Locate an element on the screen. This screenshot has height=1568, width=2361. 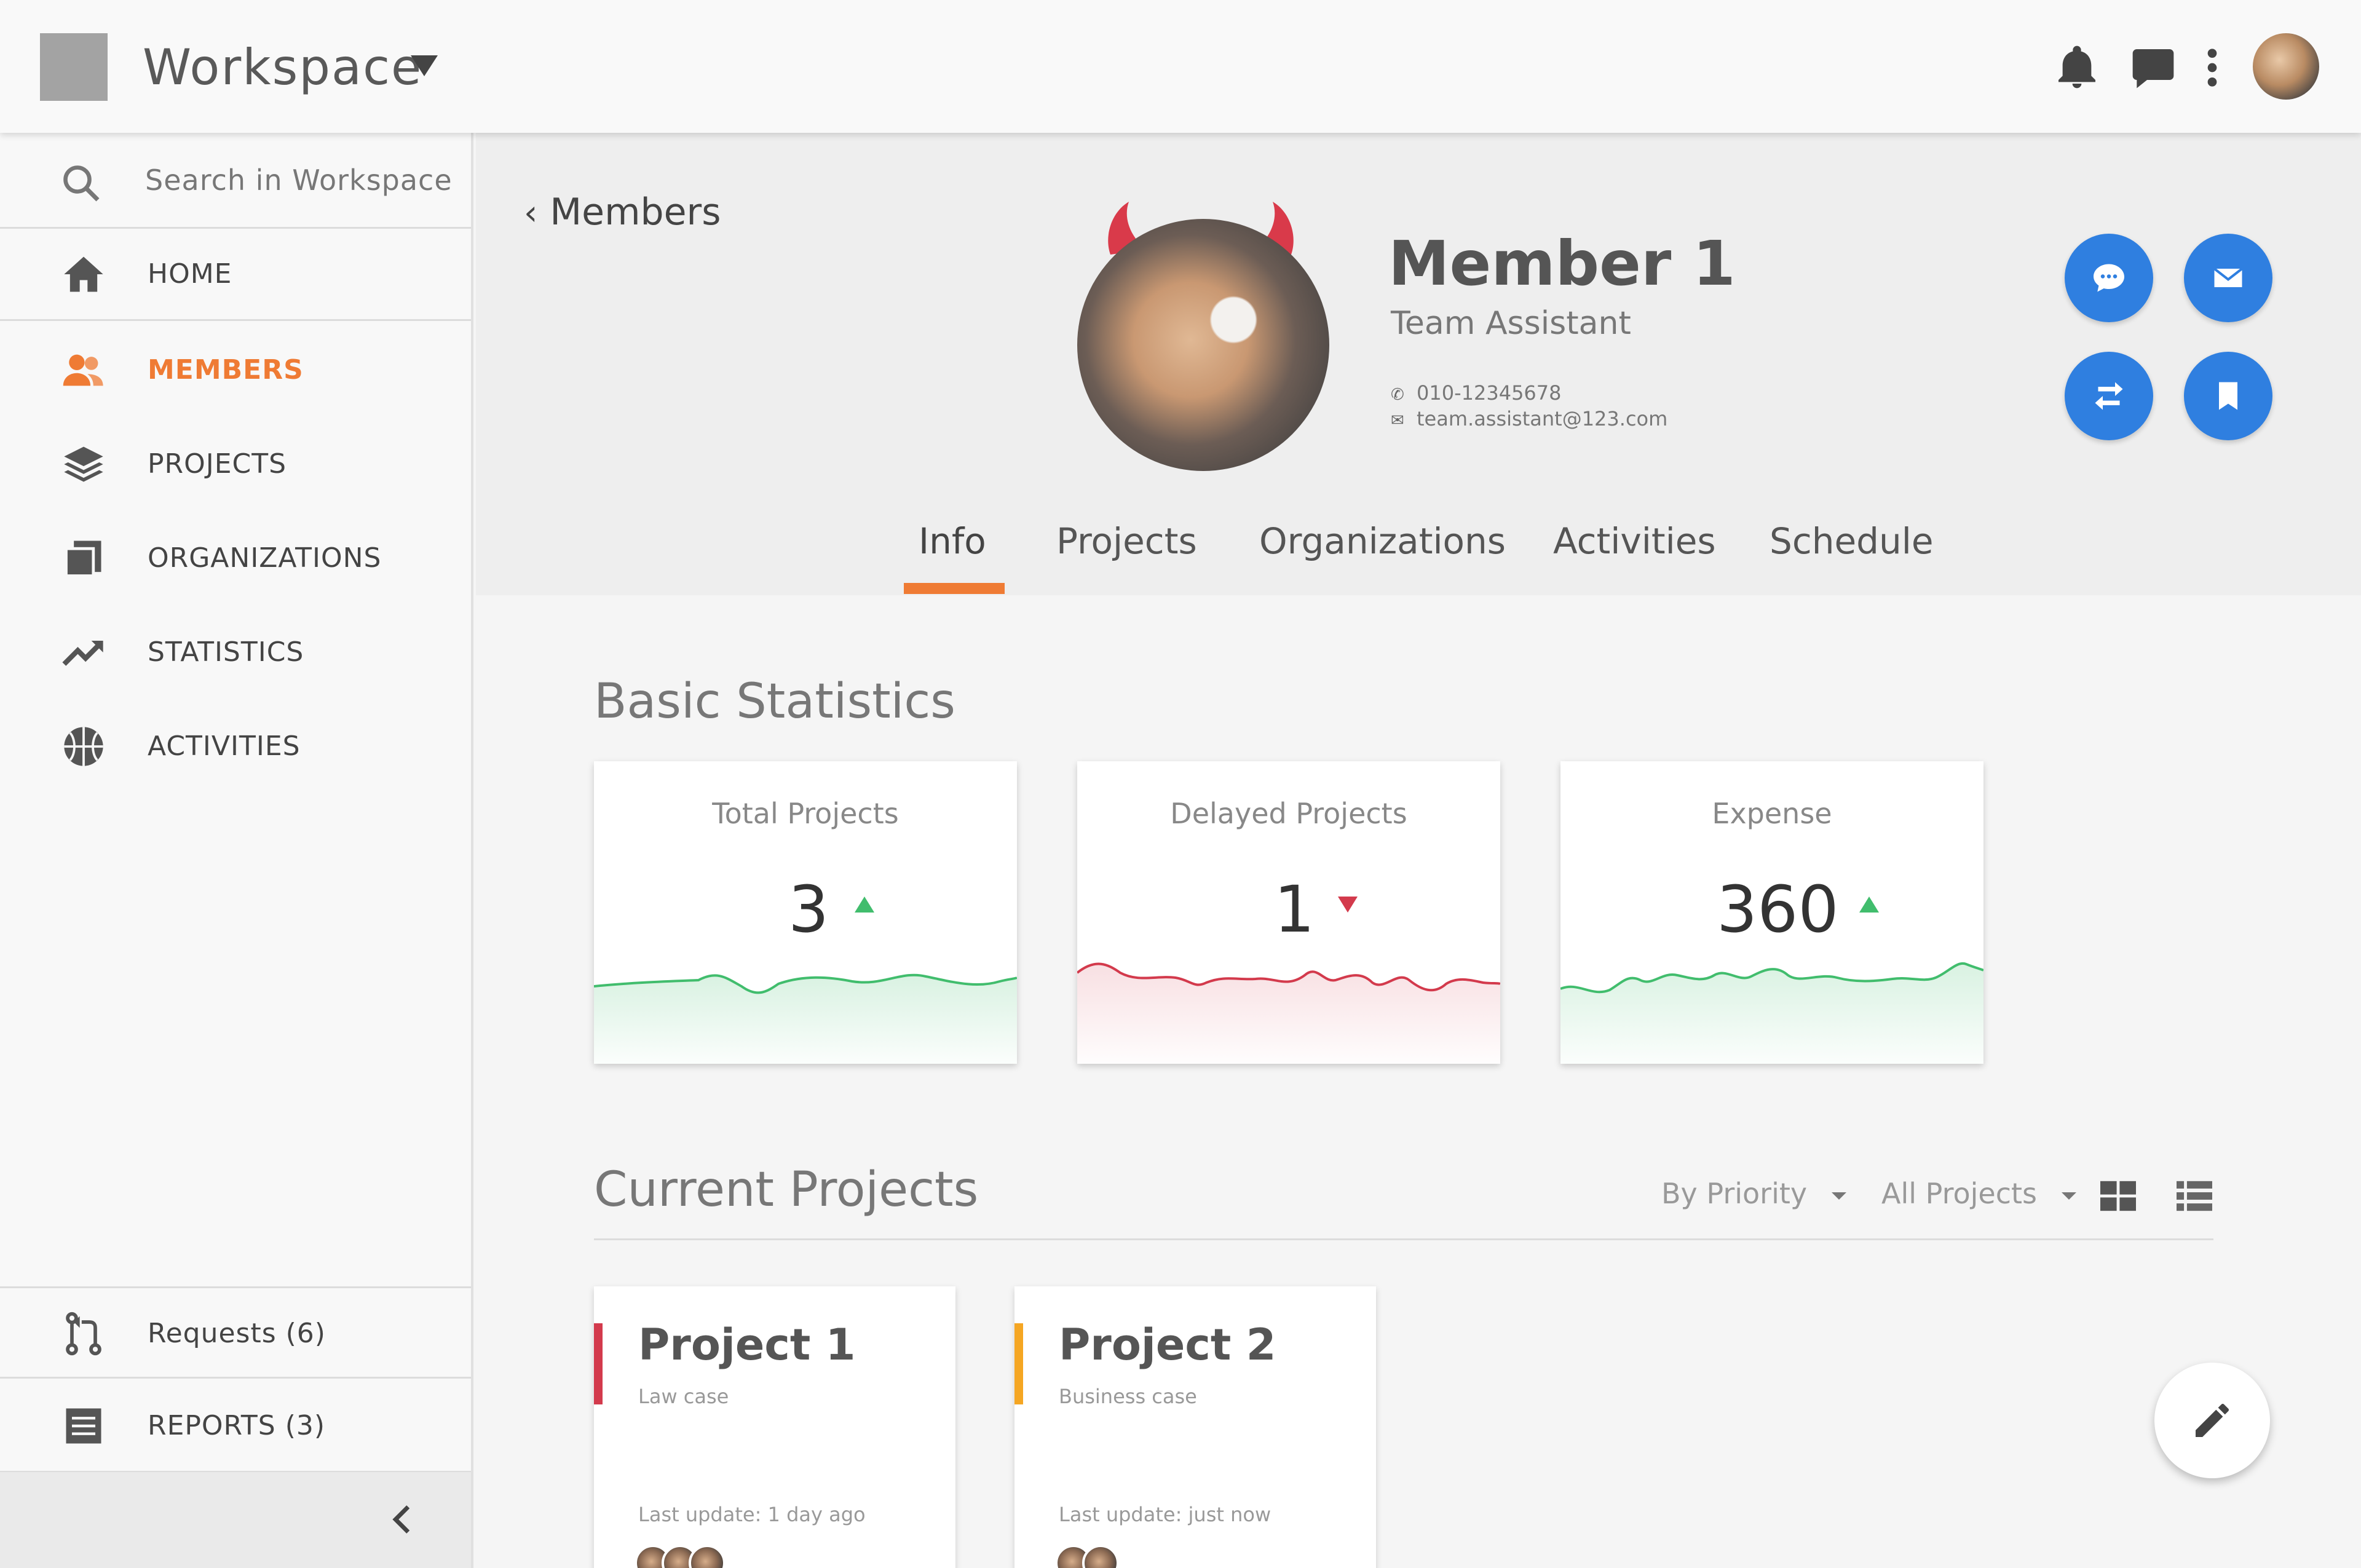
sidebar-item-label: Requests (6) is located at coordinates (237, 1333).